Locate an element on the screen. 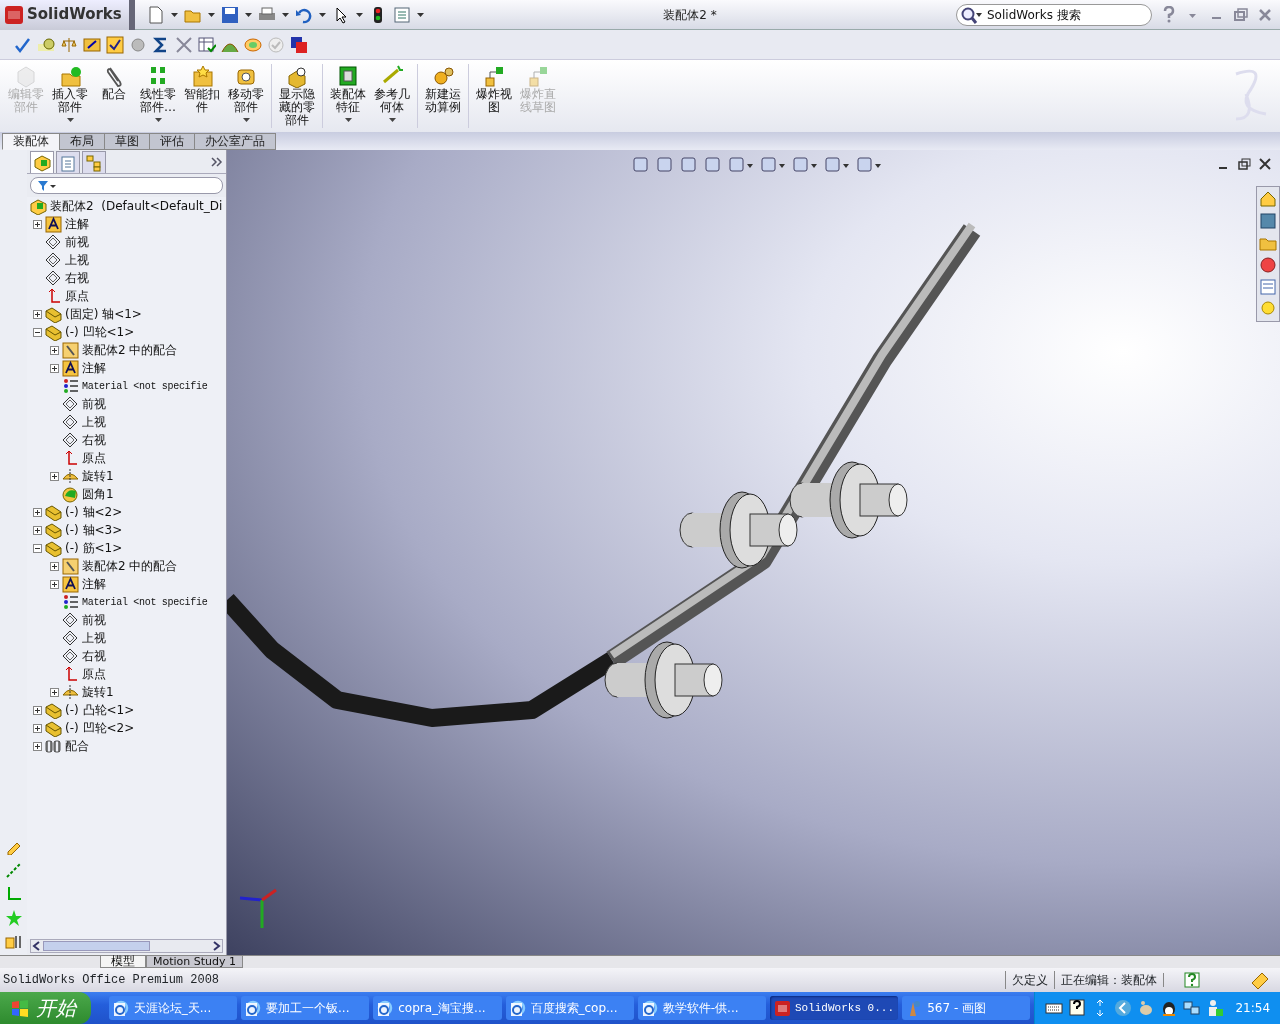 This screenshot has width=1280, height=1024. tree-item: 旋转1 is located at coordinates (98, 692).